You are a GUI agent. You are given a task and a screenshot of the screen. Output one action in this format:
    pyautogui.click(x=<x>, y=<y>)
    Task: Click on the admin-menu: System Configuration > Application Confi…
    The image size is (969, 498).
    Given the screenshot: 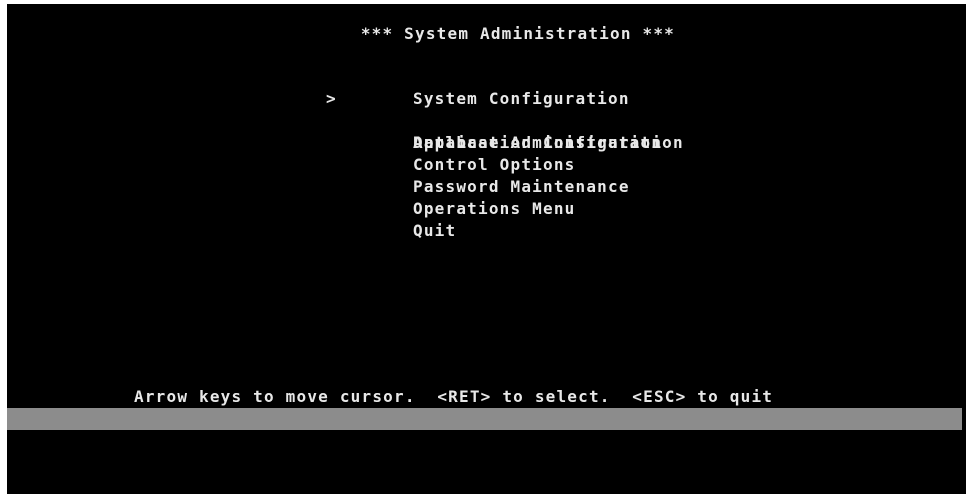 What is the action you would take?
    pyautogui.click(x=505, y=153)
    